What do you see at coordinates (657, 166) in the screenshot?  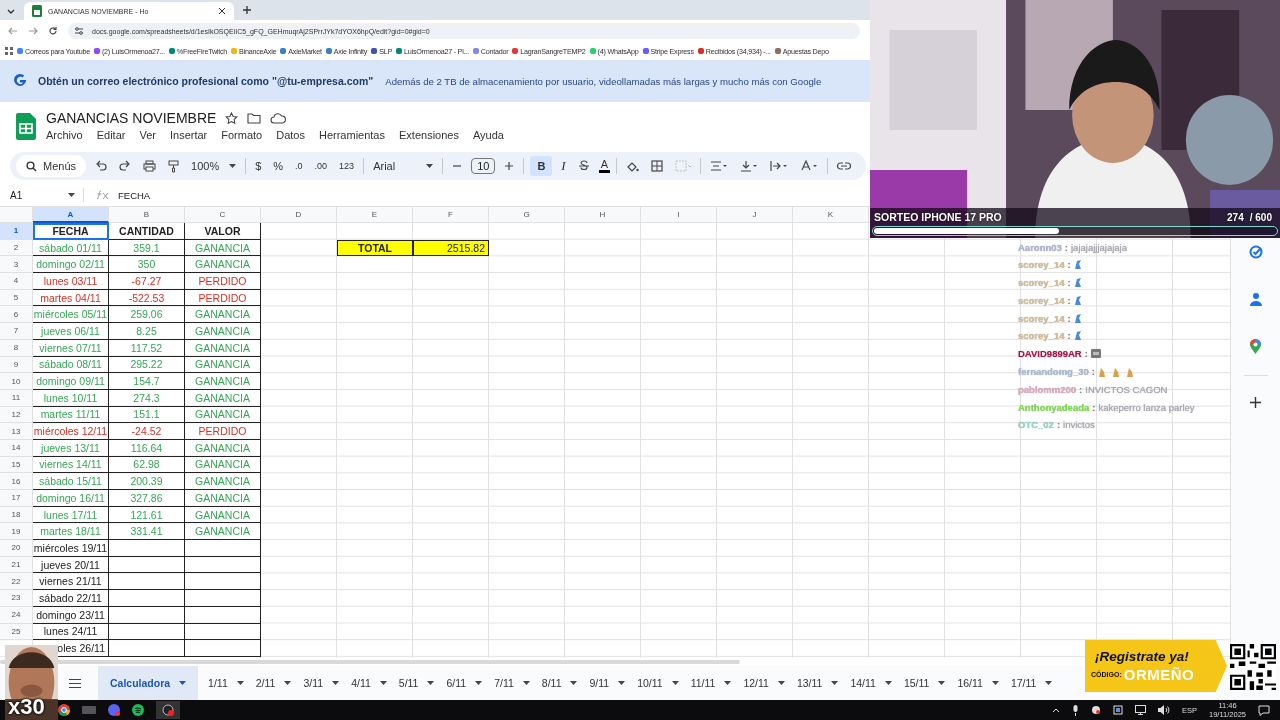 I see `borders-icon` at bounding box center [657, 166].